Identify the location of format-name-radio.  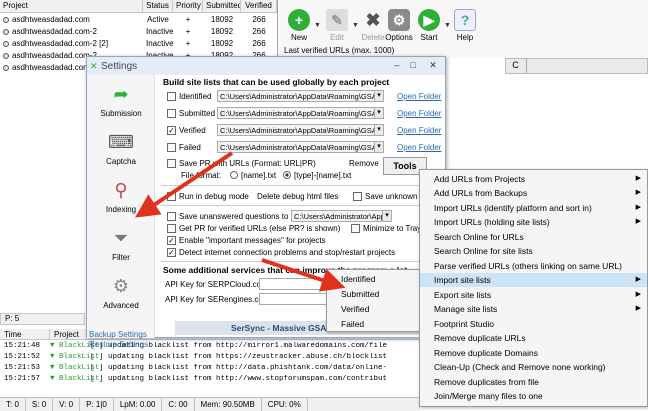
(234, 175).